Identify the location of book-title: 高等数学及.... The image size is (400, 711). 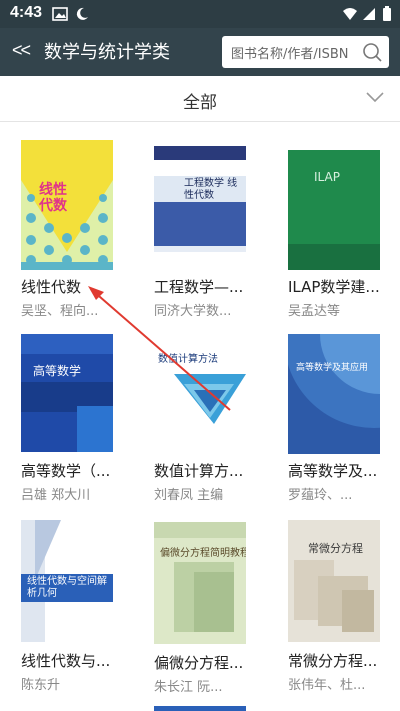
(343, 470).